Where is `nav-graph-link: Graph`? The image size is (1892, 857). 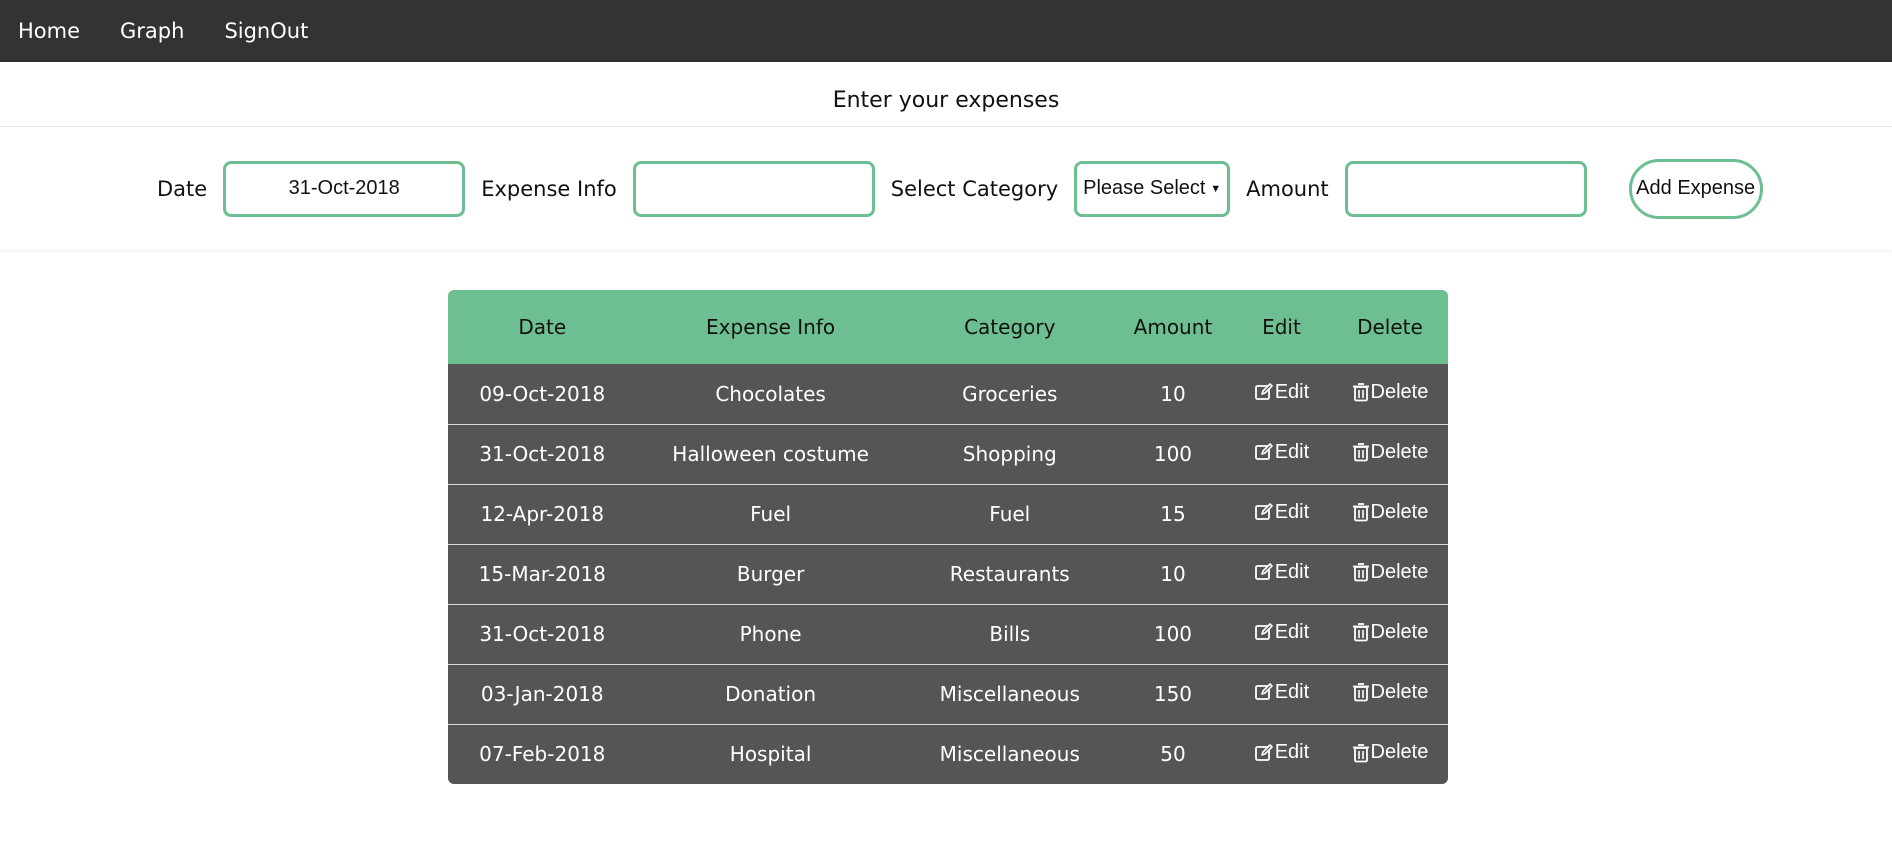 nav-graph-link: Graph is located at coordinates (152, 31).